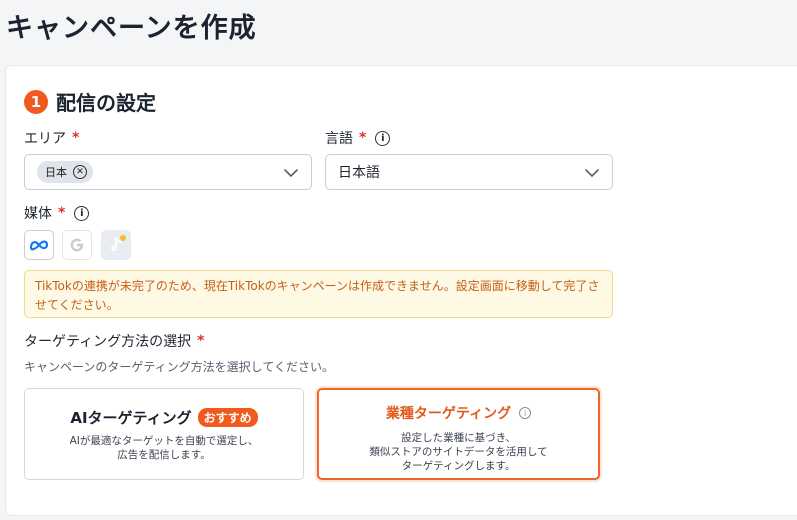 This screenshot has height=520, width=797. What do you see at coordinates (359, 173) in the screenshot?
I see `language-value: 日本語` at bounding box center [359, 173].